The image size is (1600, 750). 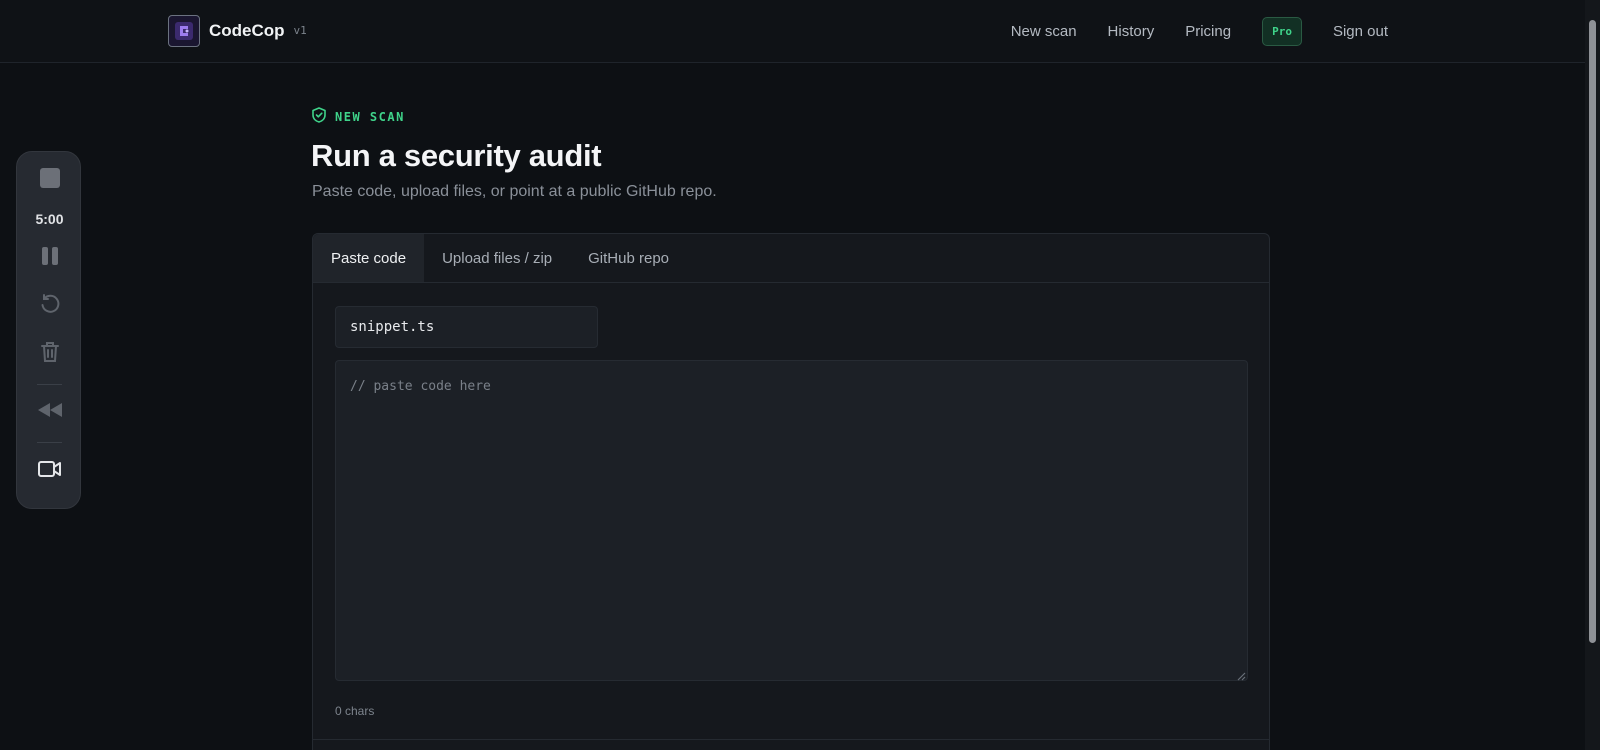 I want to click on stop-button, so click(x=49, y=180).